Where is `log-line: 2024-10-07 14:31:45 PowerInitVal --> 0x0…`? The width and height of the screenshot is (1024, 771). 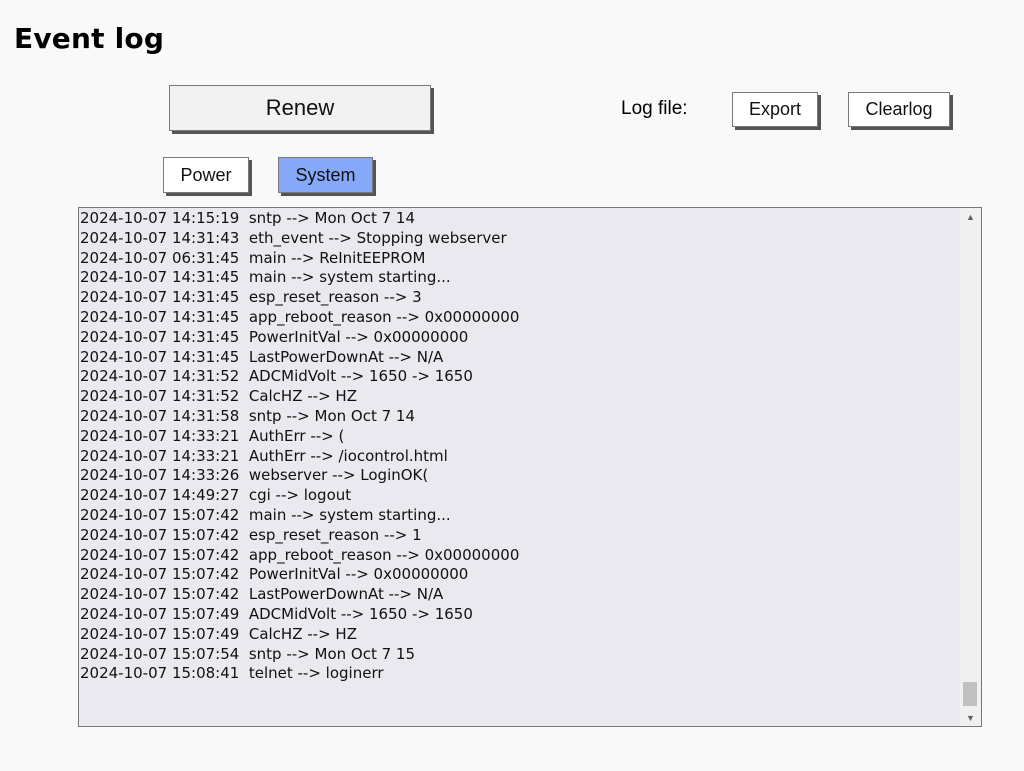
log-line: 2024-10-07 14:31:45 PowerInitVal --> 0x0… is located at coordinates (274, 336).